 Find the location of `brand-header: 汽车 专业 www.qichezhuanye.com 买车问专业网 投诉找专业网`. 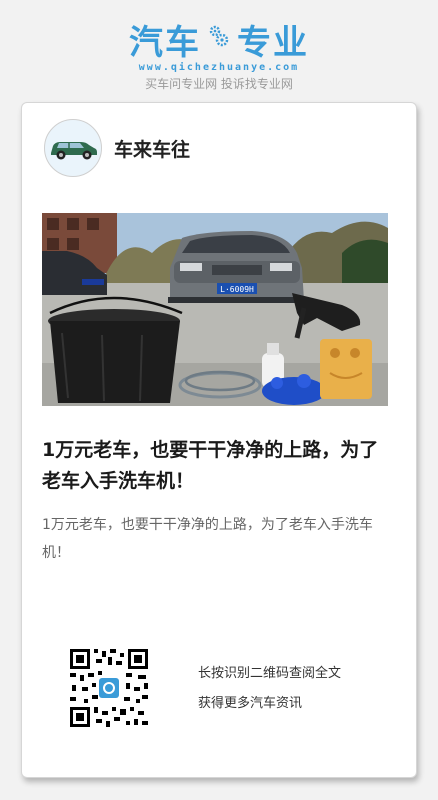

brand-header: 汽车 专业 www.qichezhuanye.com 买车问专业网 投诉找专业网 is located at coordinates (219, 55).